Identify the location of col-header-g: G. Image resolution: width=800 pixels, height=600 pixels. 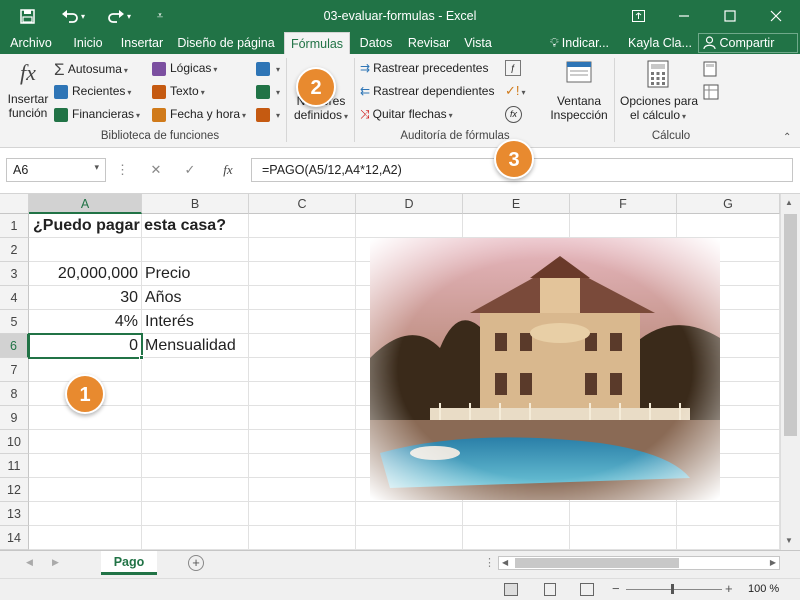
(728, 204).